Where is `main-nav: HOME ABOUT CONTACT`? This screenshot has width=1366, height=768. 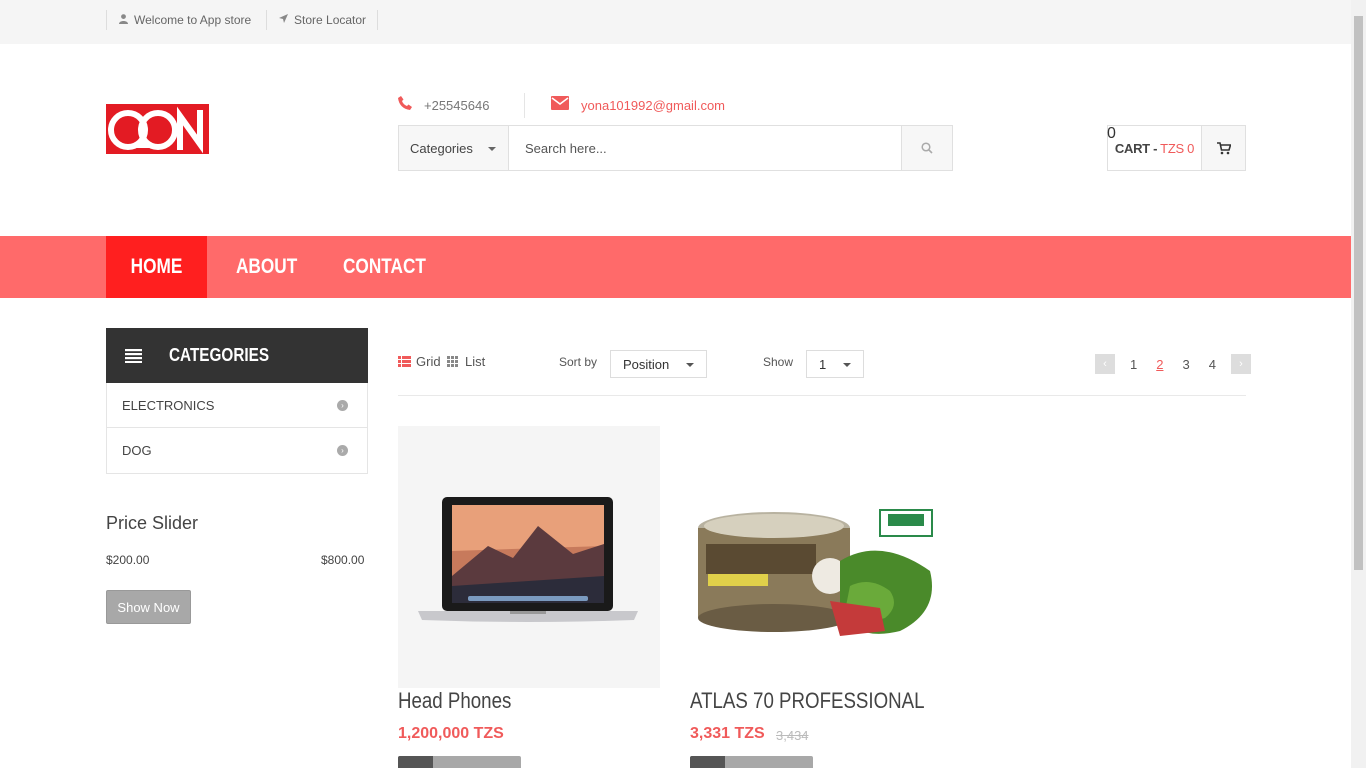
main-nav: HOME ABOUT CONTACT is located at coordinates (675, 267).